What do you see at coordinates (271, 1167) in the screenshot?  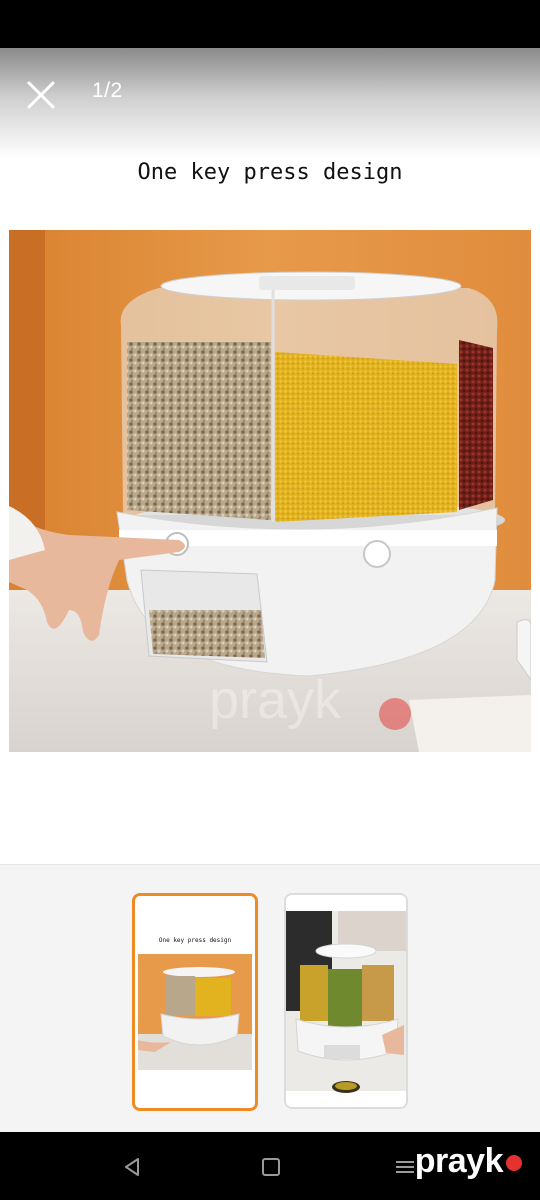 I see `home-icon` at bounding box center [271, 1167].